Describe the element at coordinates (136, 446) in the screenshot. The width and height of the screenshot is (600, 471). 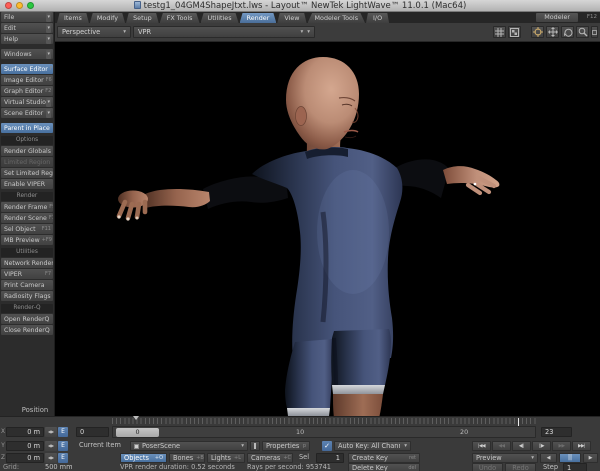
I see `scene-item-icon` at that location.